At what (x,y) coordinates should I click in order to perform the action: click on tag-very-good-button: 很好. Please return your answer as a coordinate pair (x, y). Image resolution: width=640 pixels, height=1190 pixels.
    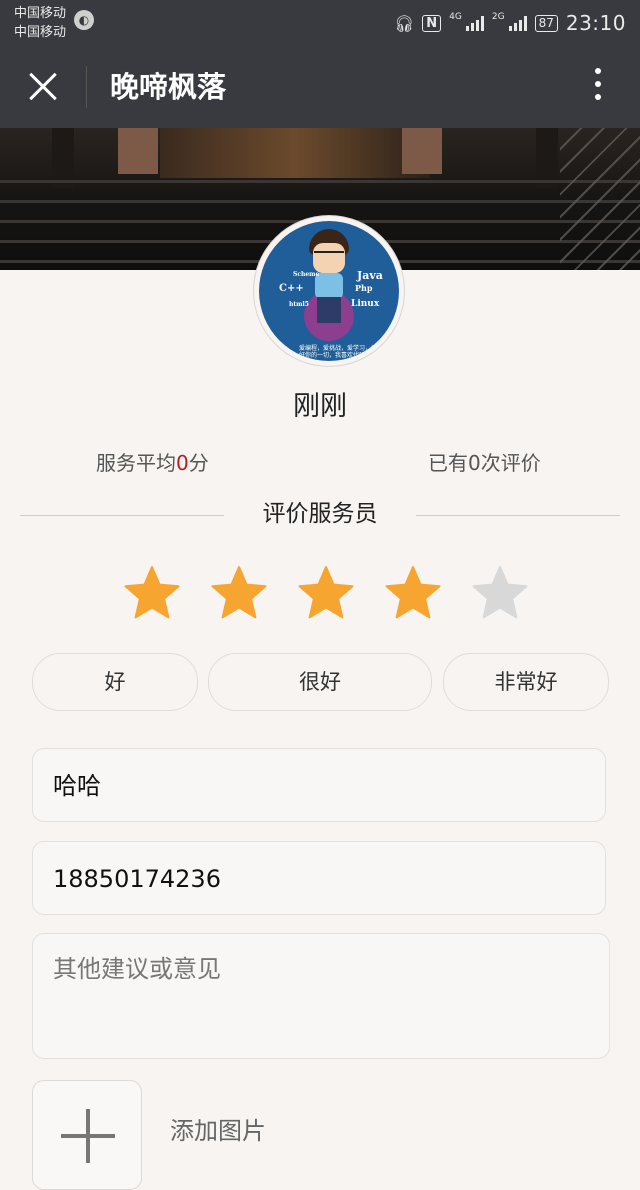
    Looking at the image, I should click on (320, 682).